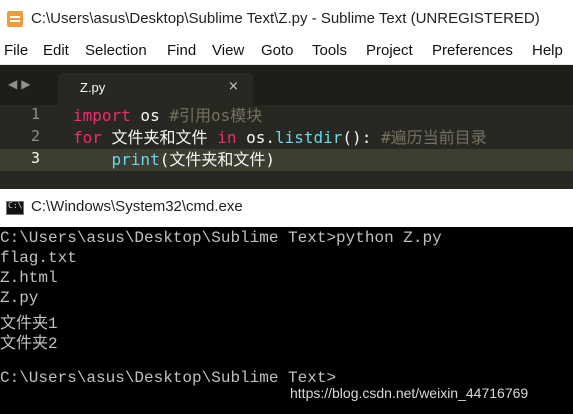 Image resolution: width=573 pixels, height=414 pixels. I want to click on watermark: https://blog.csdn.net/weixin_44716769, so click(409, 393).